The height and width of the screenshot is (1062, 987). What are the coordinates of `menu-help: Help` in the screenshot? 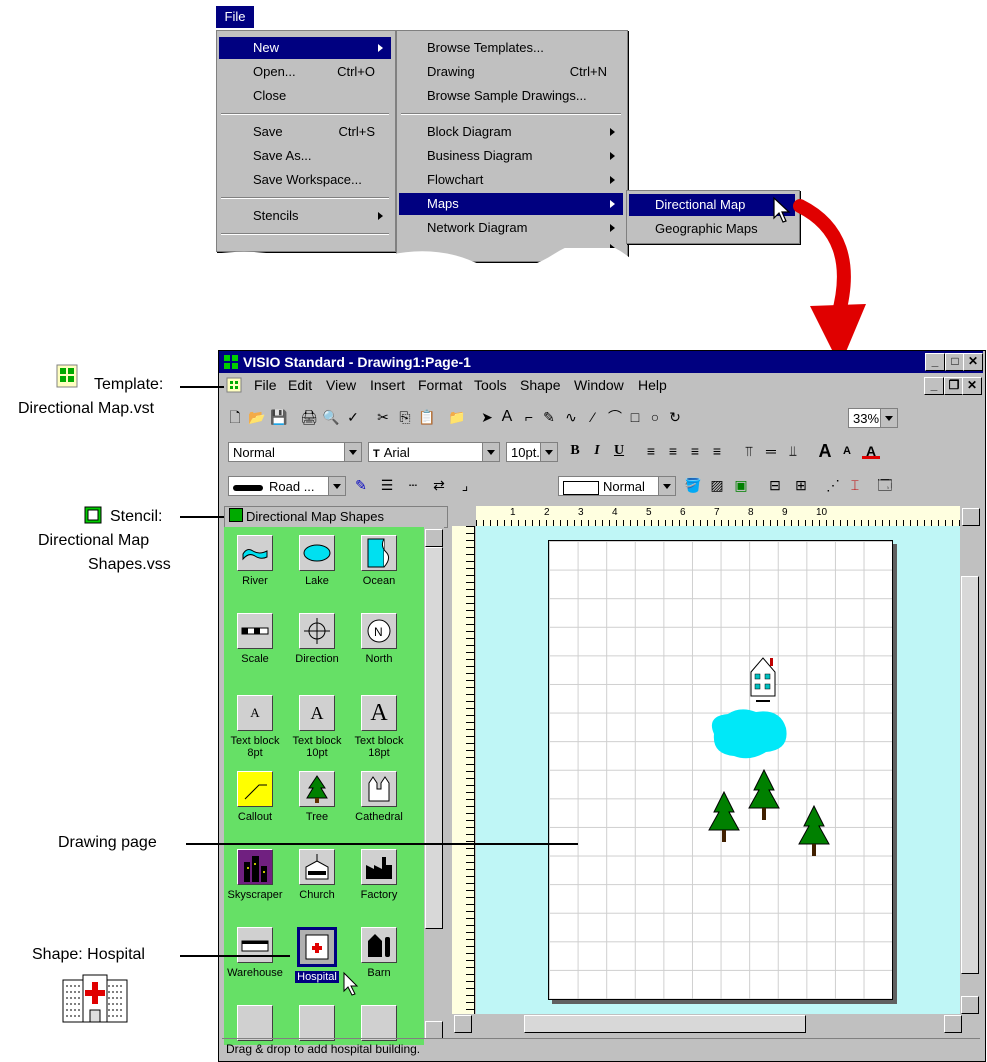 It's located at (652, 385).